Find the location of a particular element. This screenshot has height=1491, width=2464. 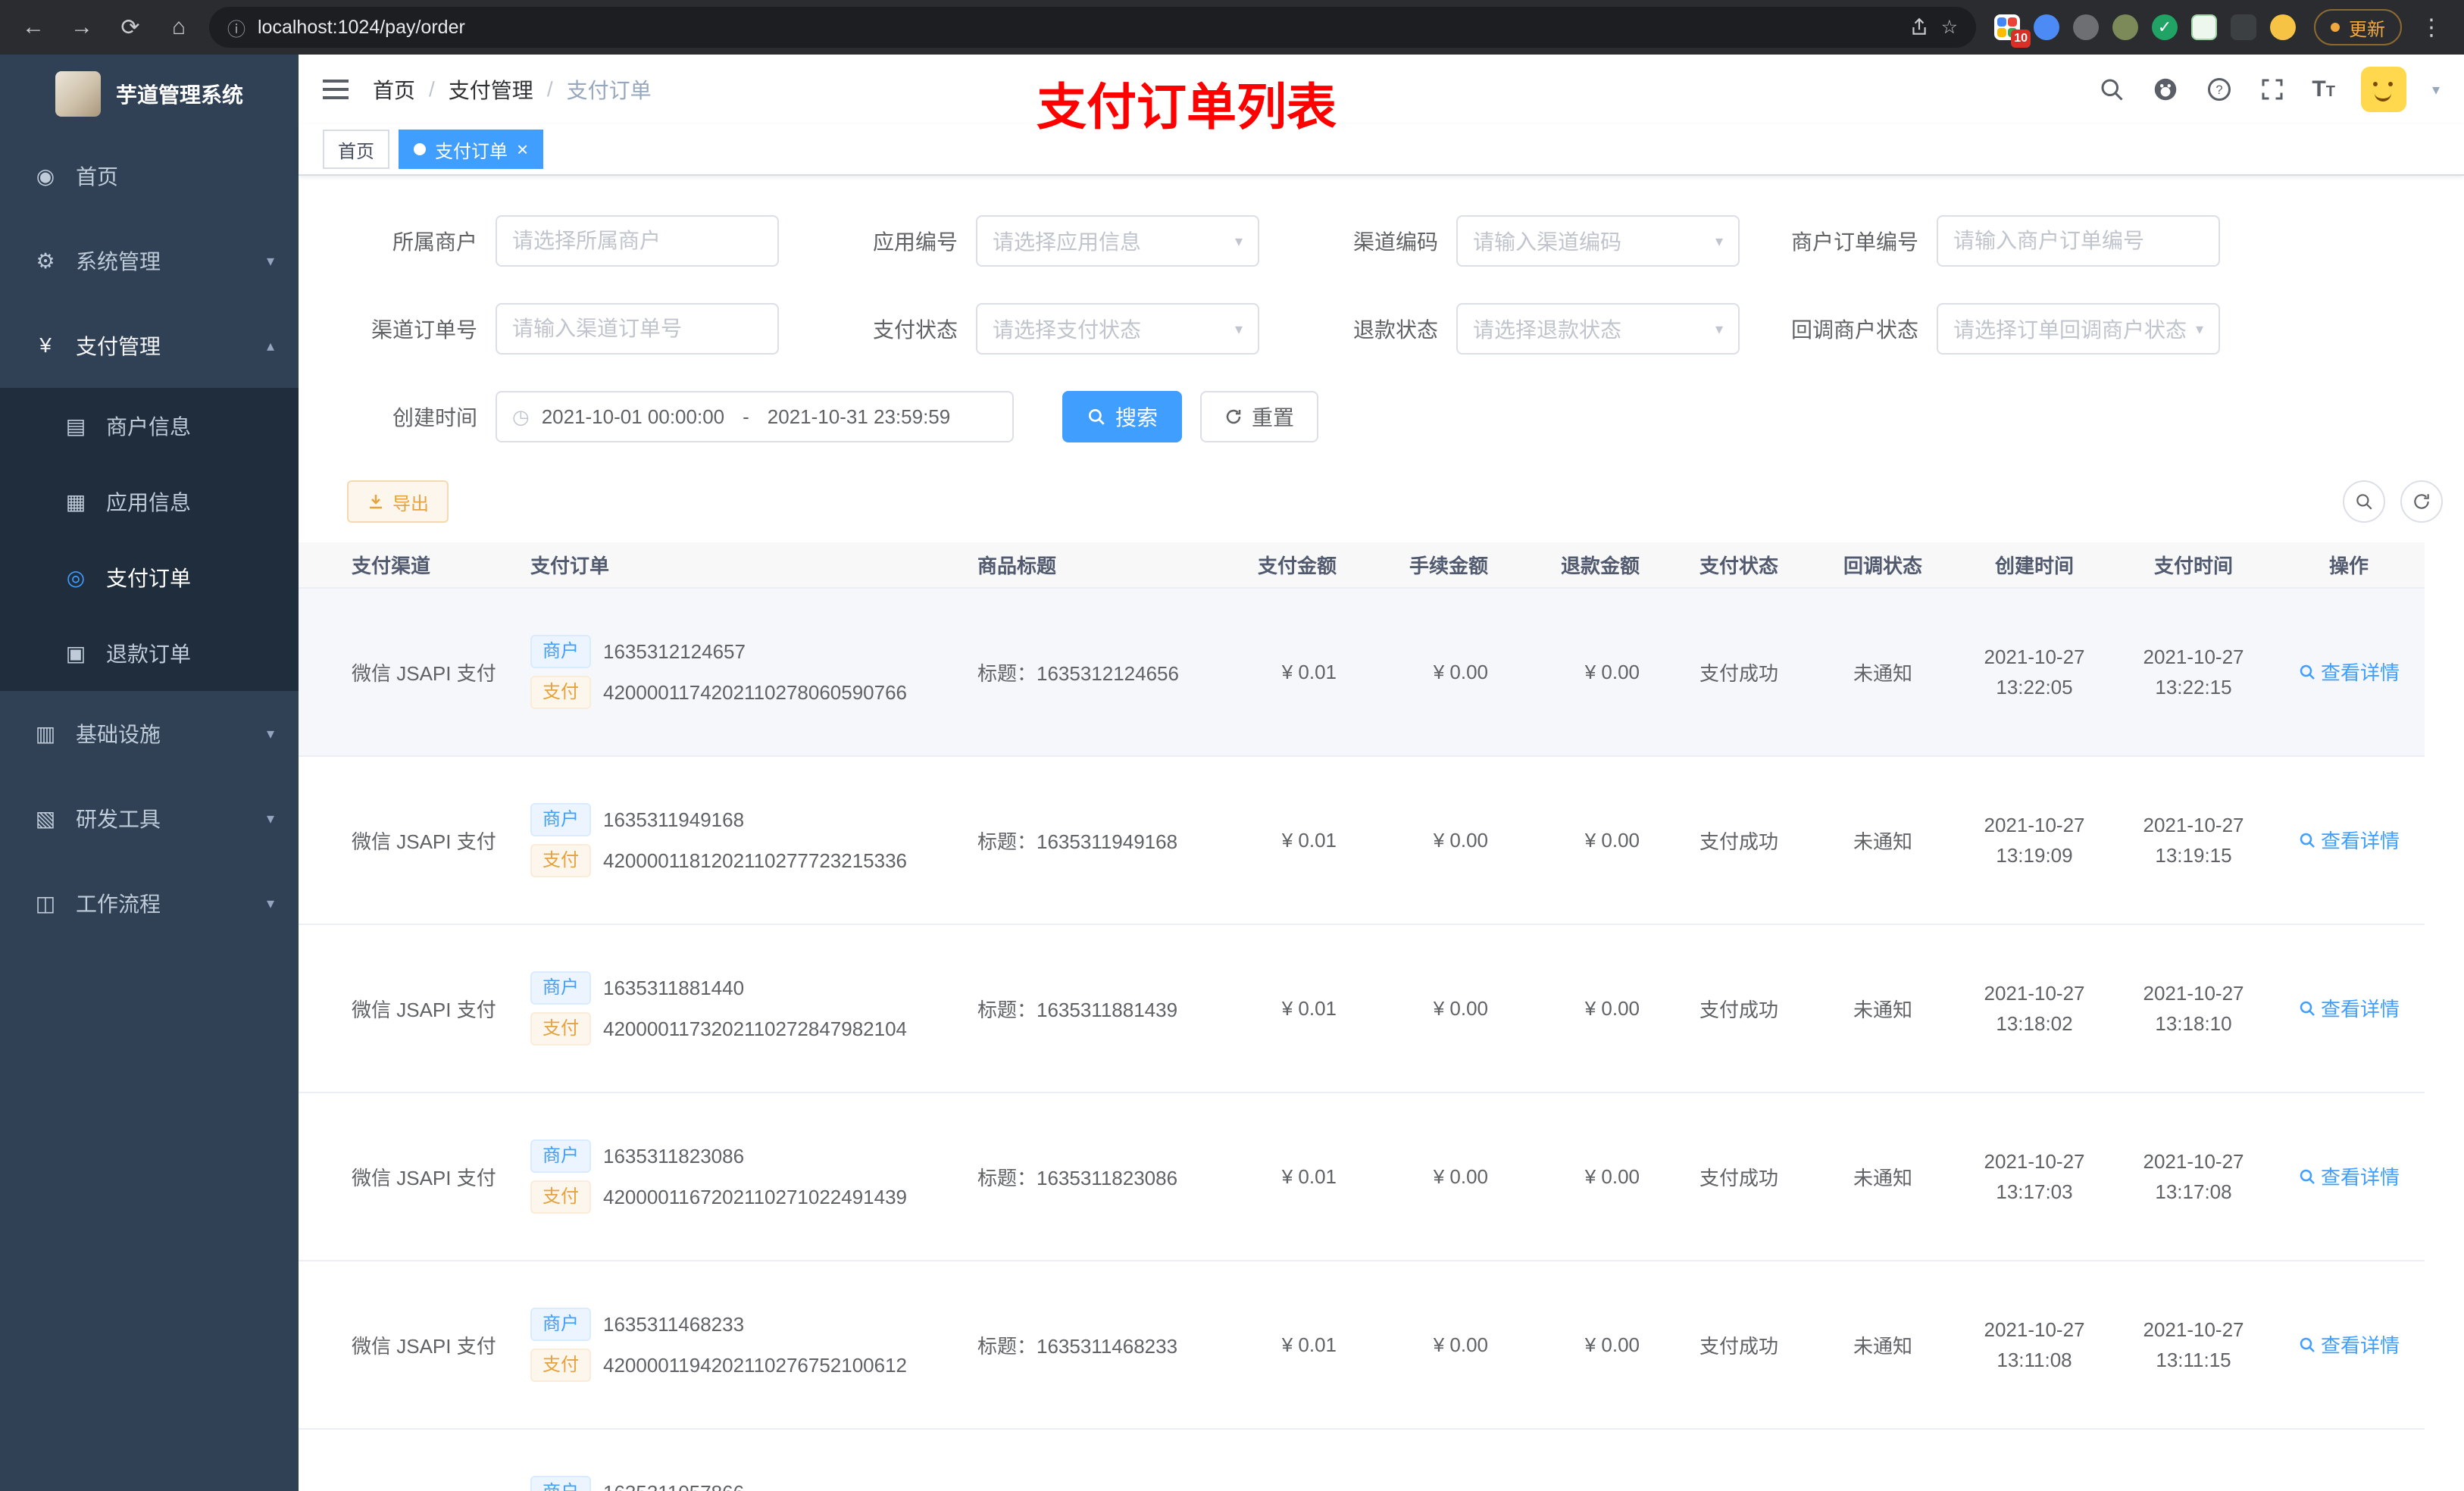

tab-home: 首页 is located at coordinates (356, 149).